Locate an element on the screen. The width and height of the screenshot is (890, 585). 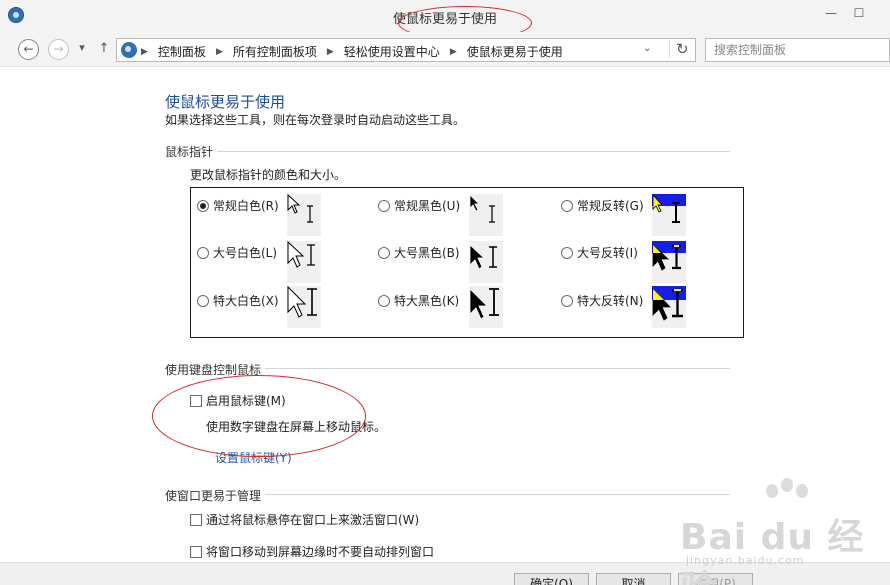
radio-label: 特大反转(N) is located at coordinates (610, 300).